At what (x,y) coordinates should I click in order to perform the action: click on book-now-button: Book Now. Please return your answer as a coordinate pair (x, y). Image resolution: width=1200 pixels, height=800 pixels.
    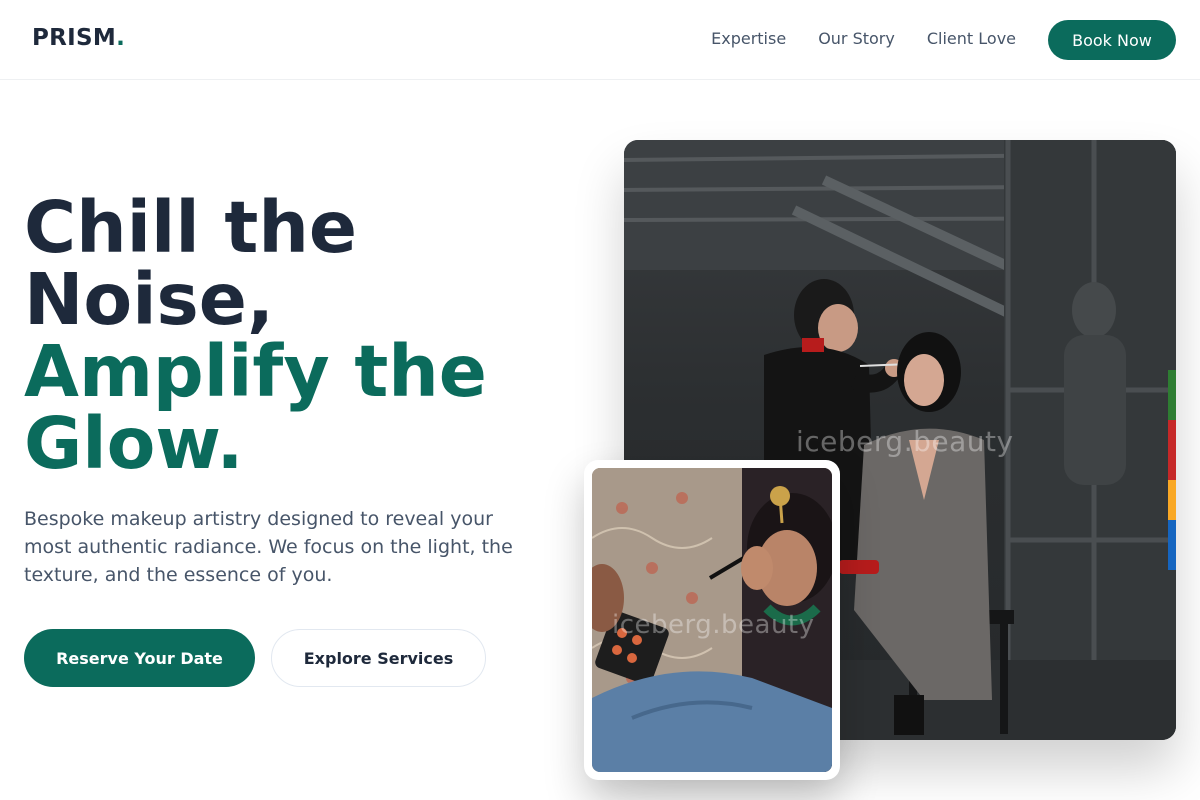
    Looking at the image, I should click on (1112, 40).